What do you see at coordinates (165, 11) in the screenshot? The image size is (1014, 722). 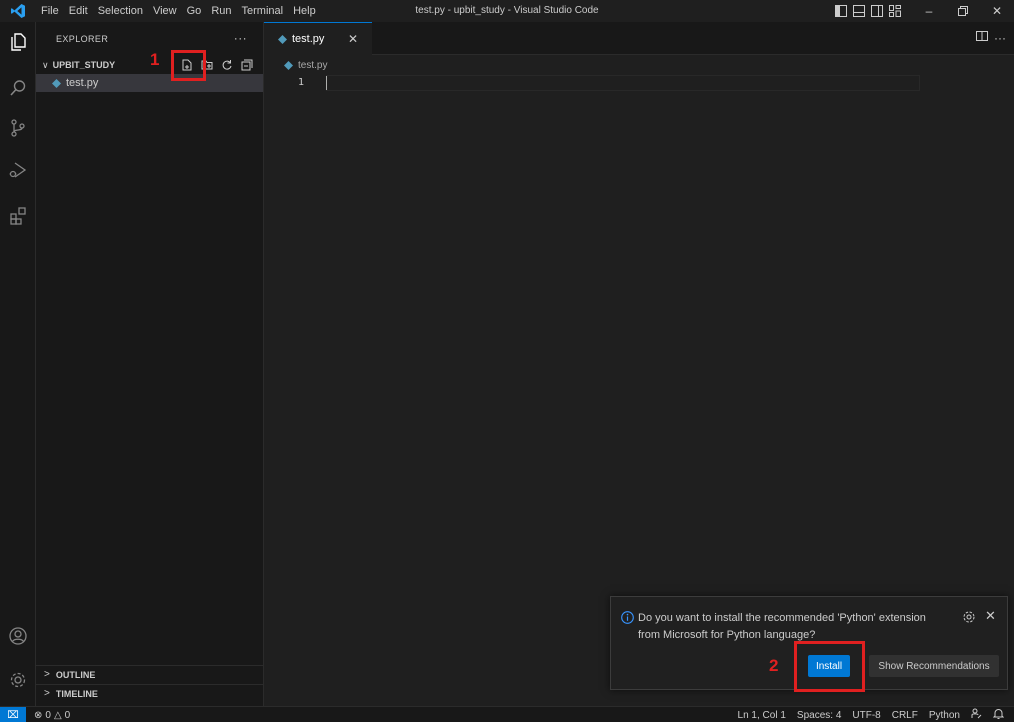 I see `menu-view: View` at bounding box center [165, 11].